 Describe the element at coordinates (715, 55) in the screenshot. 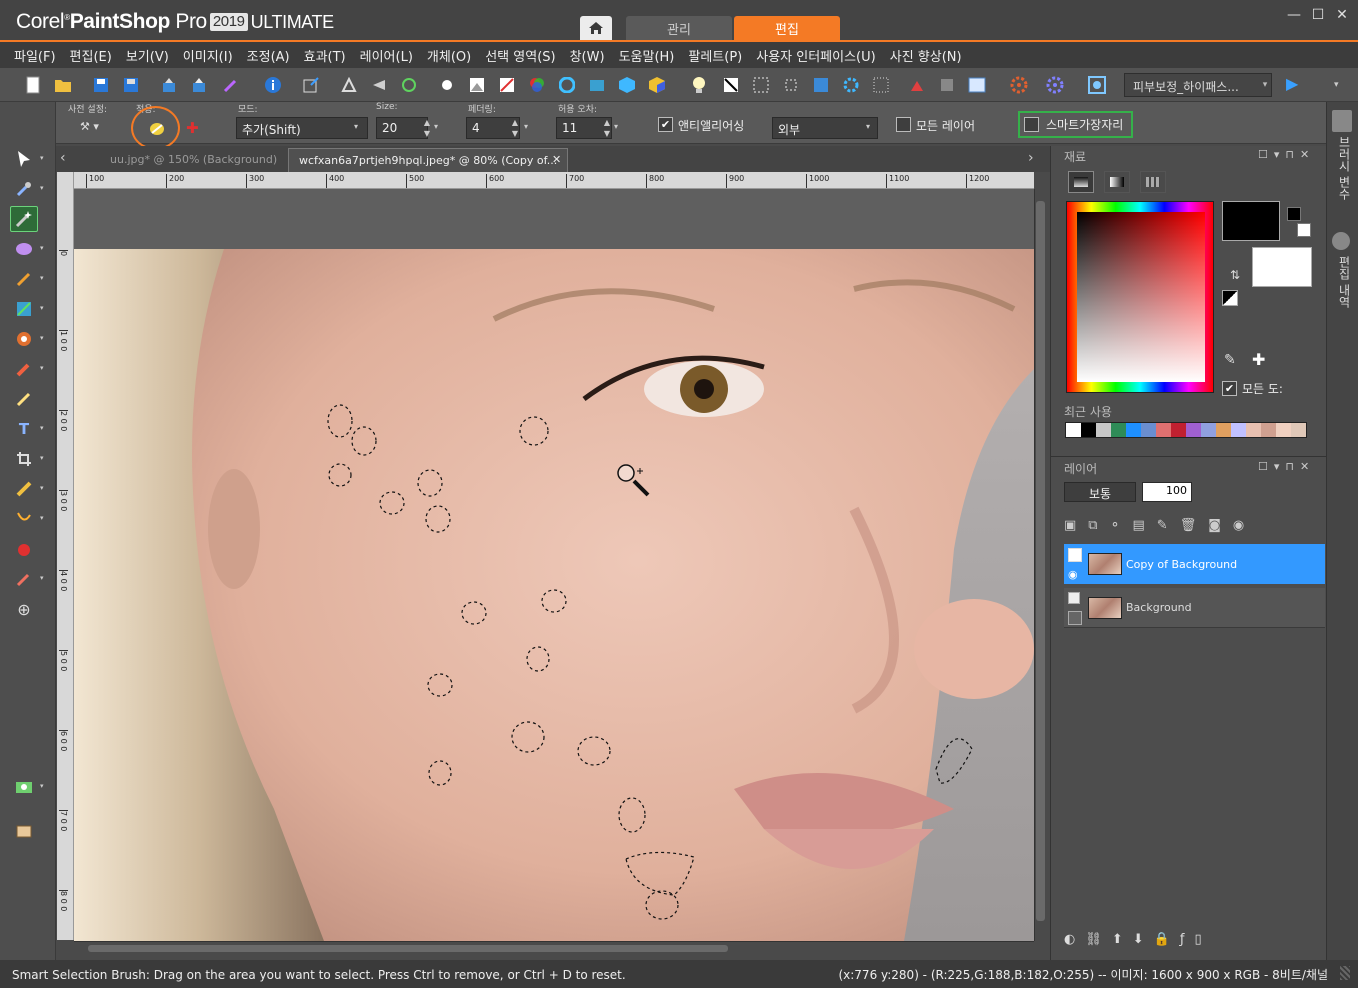

I see `menu-palettes: 팔레트(P)` at that location.